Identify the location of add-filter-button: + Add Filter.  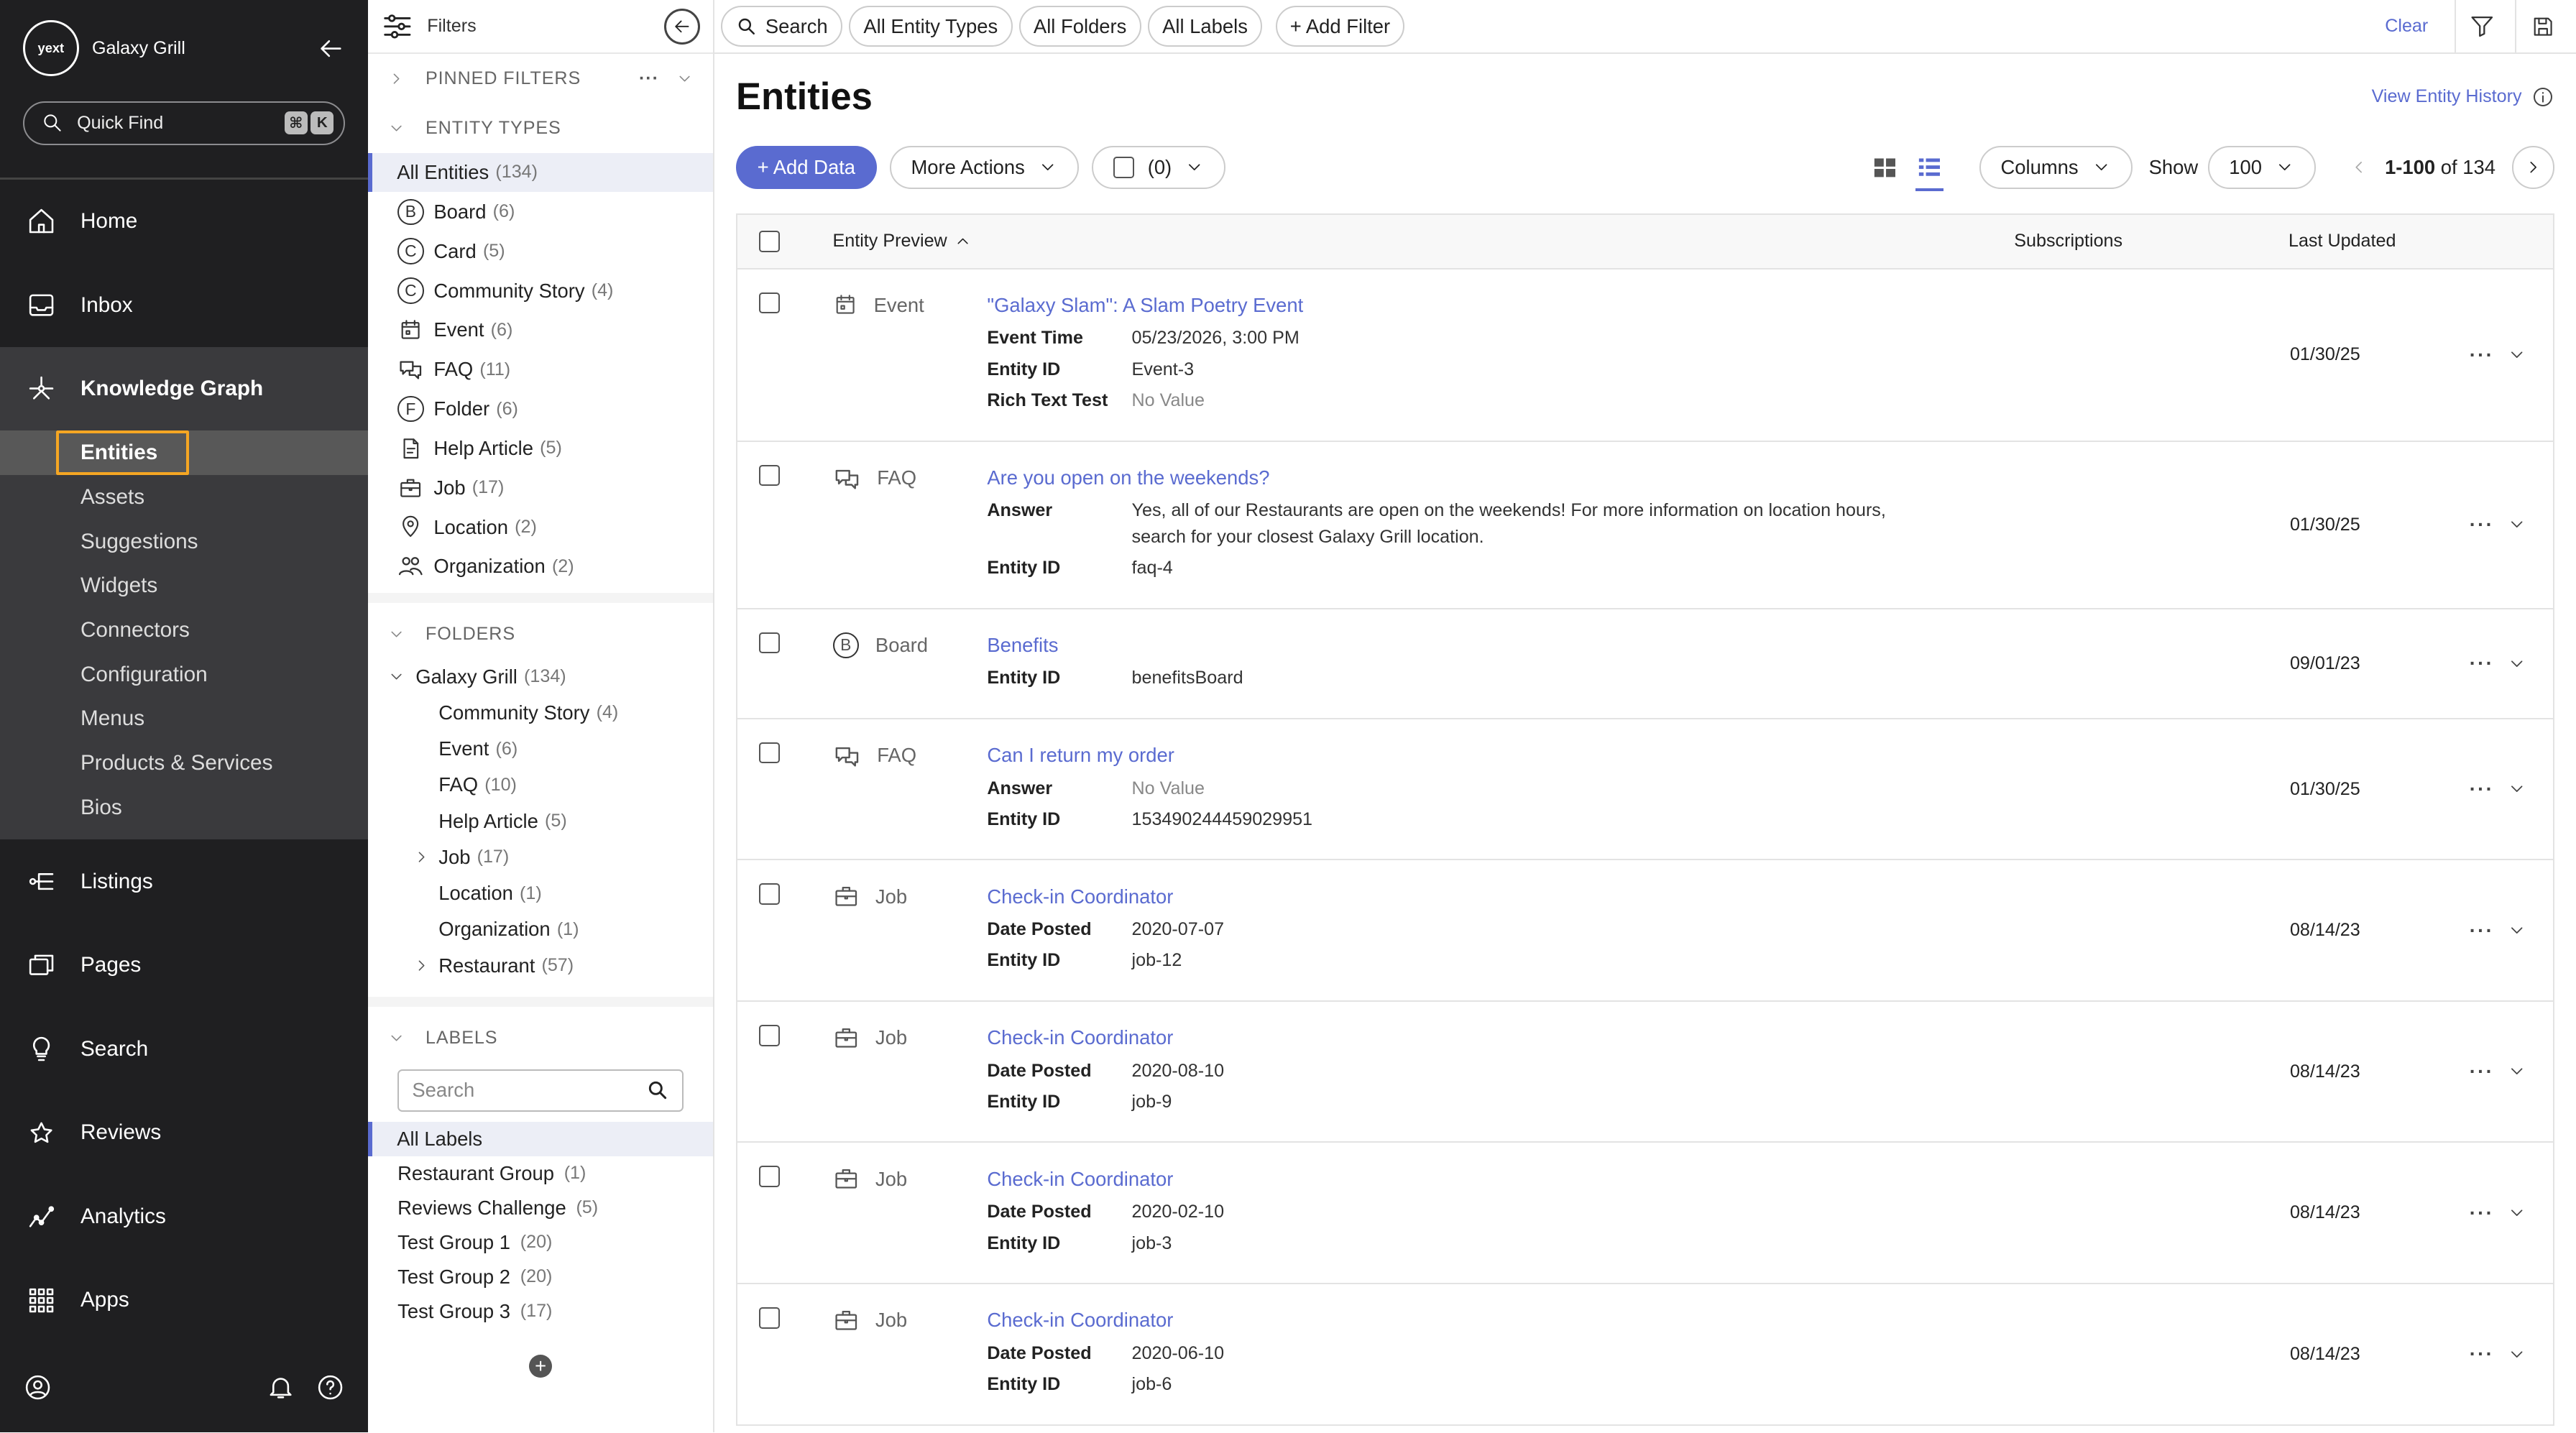
(1340, 26).